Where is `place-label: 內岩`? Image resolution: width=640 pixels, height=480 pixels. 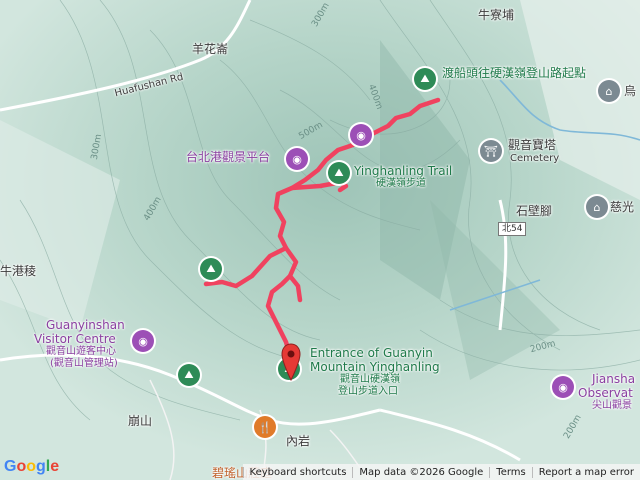
place-label: 內岩 is located at coordinates (298, 441).